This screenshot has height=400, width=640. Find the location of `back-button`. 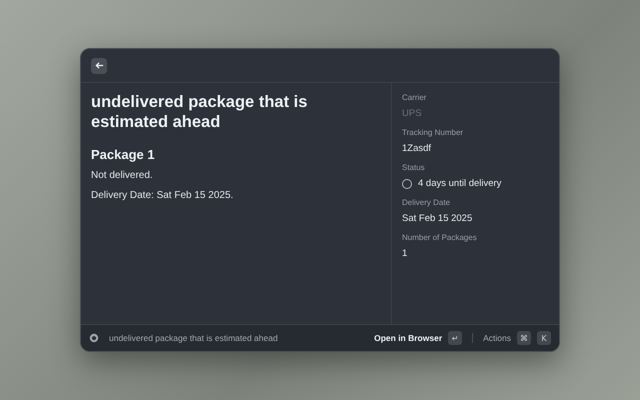

back-button is located at coordinates (99, 66).